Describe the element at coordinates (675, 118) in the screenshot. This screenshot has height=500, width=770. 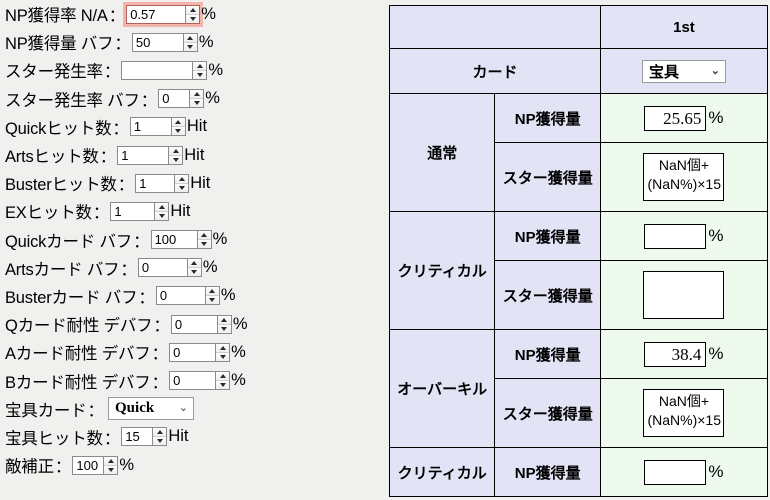
I see `np-value-box: 25.65` at that location.